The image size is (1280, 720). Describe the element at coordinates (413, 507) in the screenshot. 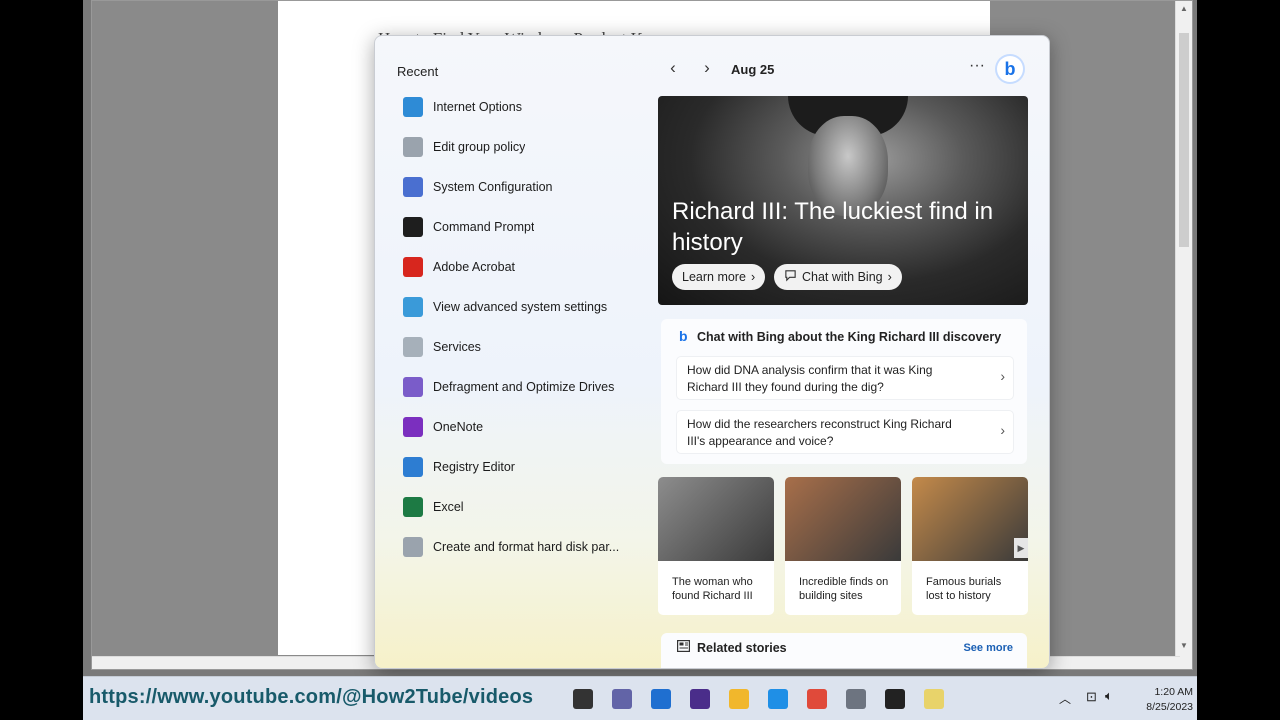

I see `excel-icon` at that location.